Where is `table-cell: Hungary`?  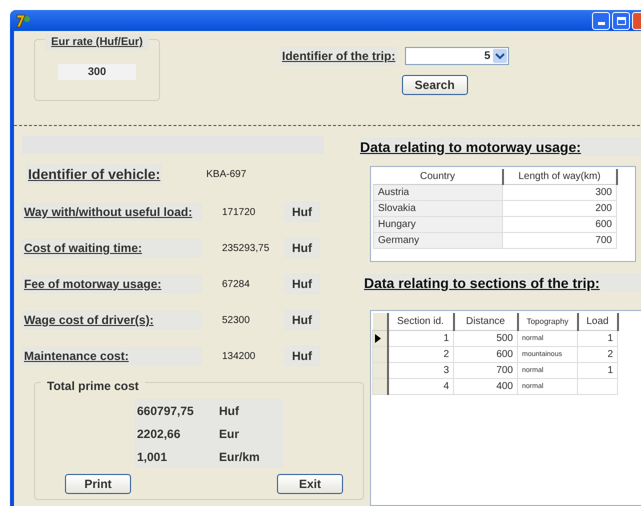
table-cell: Hungary is located at coordinates (438, 224).